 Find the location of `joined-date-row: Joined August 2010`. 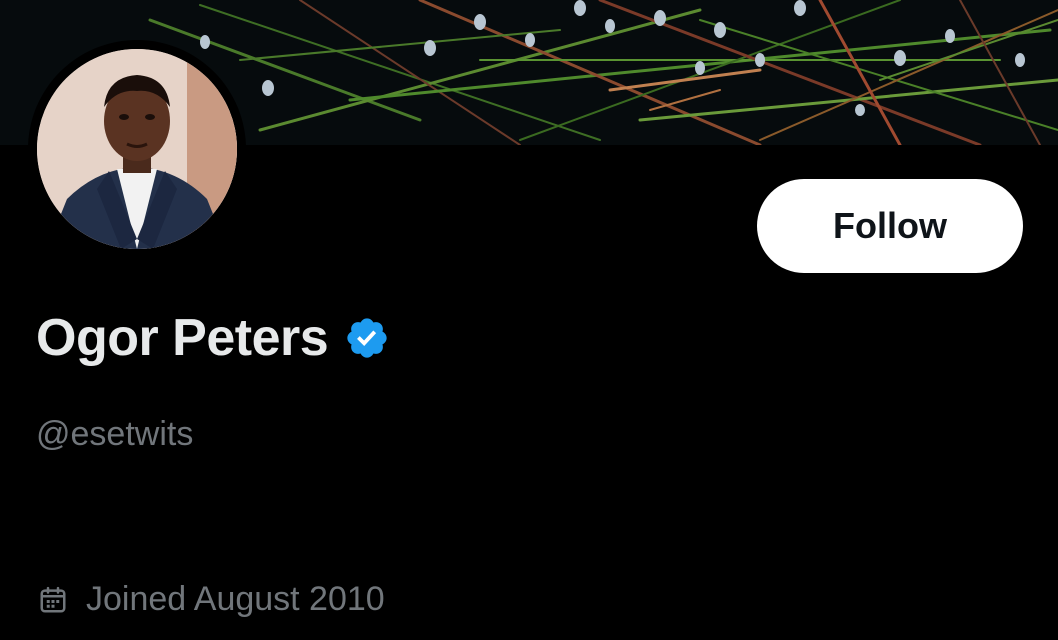

joined-date-row: Joined August 2010 is located at coordinates (211, 599).